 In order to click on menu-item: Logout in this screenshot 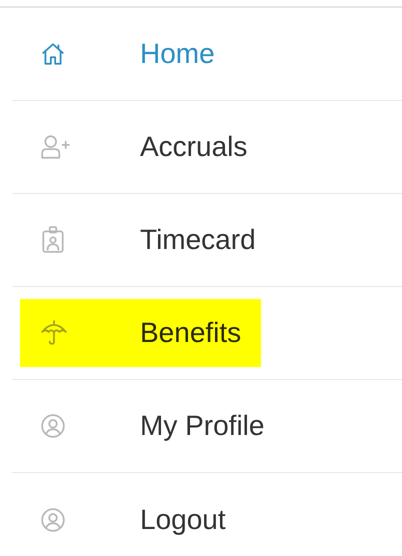, I will do `click(133, 520)`.